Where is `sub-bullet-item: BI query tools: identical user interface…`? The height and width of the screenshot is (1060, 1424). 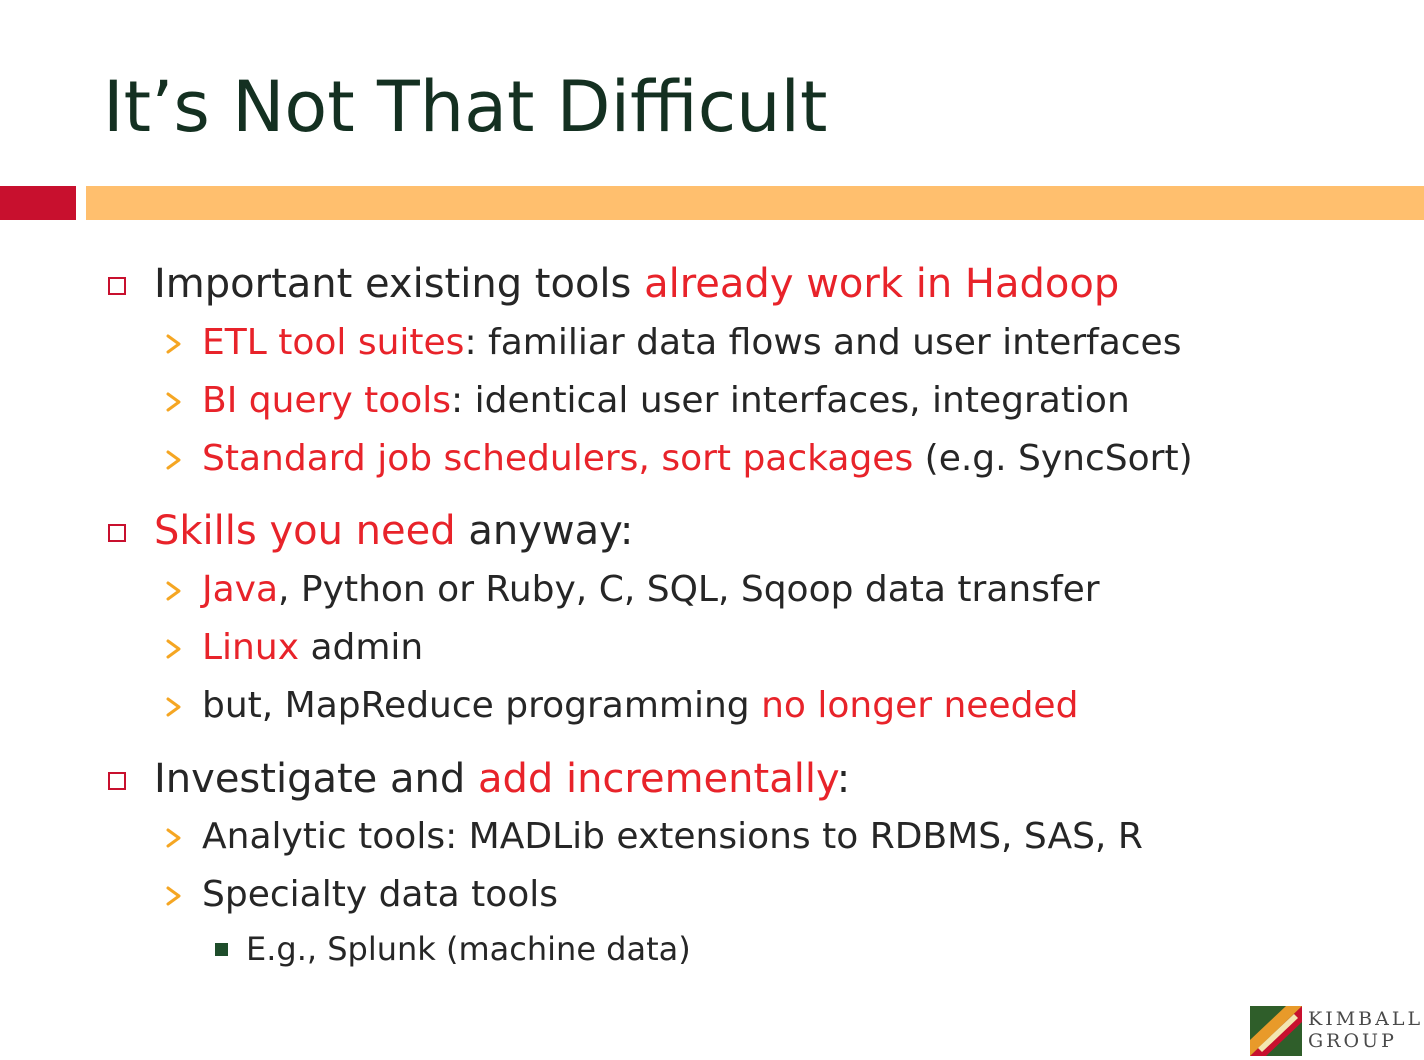 sub-bullet-item: BI query tools: identical user interface… is located at coordinates (666, 401).